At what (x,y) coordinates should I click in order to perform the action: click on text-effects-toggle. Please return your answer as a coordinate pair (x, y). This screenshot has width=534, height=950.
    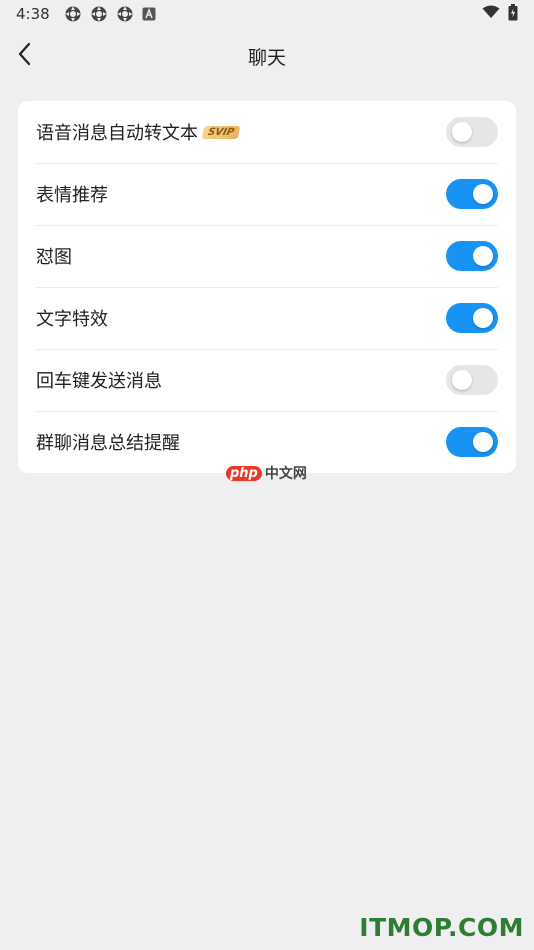
    Looking at the image, I should click on (472, 318).